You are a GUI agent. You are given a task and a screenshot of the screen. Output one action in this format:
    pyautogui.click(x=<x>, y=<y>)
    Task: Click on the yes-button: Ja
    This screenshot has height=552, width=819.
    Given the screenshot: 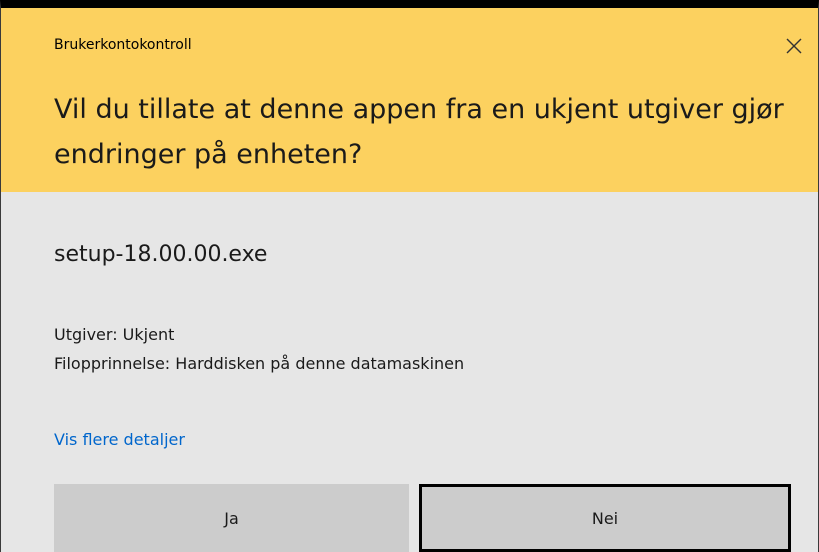 What is the action you would take?
    pyautogui.click(x=231, y=518)
    